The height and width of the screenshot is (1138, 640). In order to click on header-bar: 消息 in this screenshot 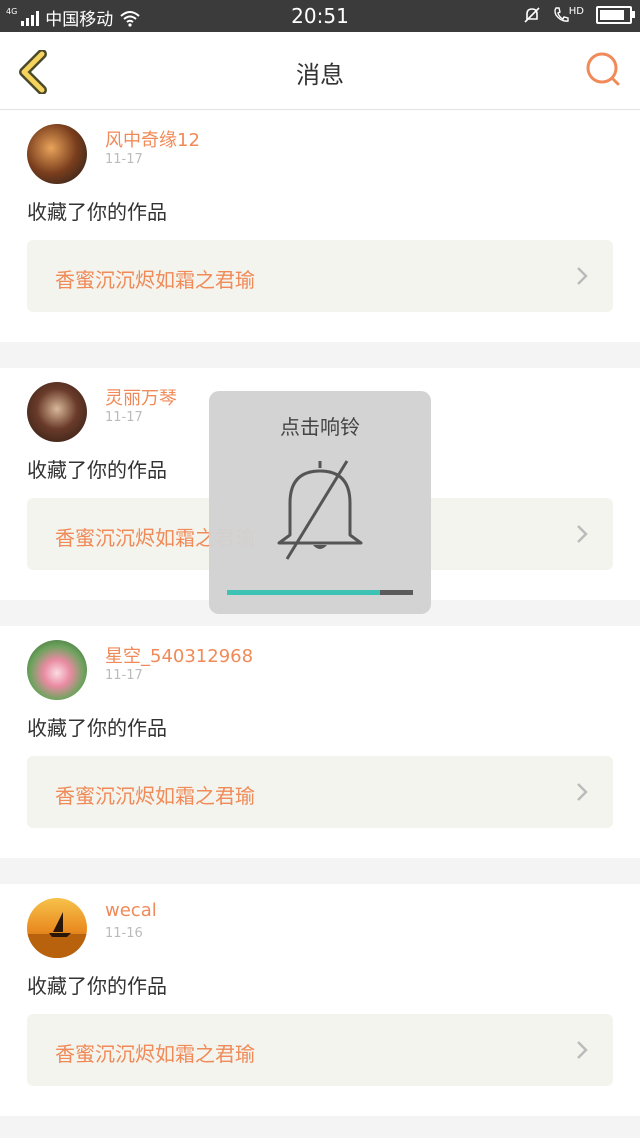, I will do `click(320, 71)`.